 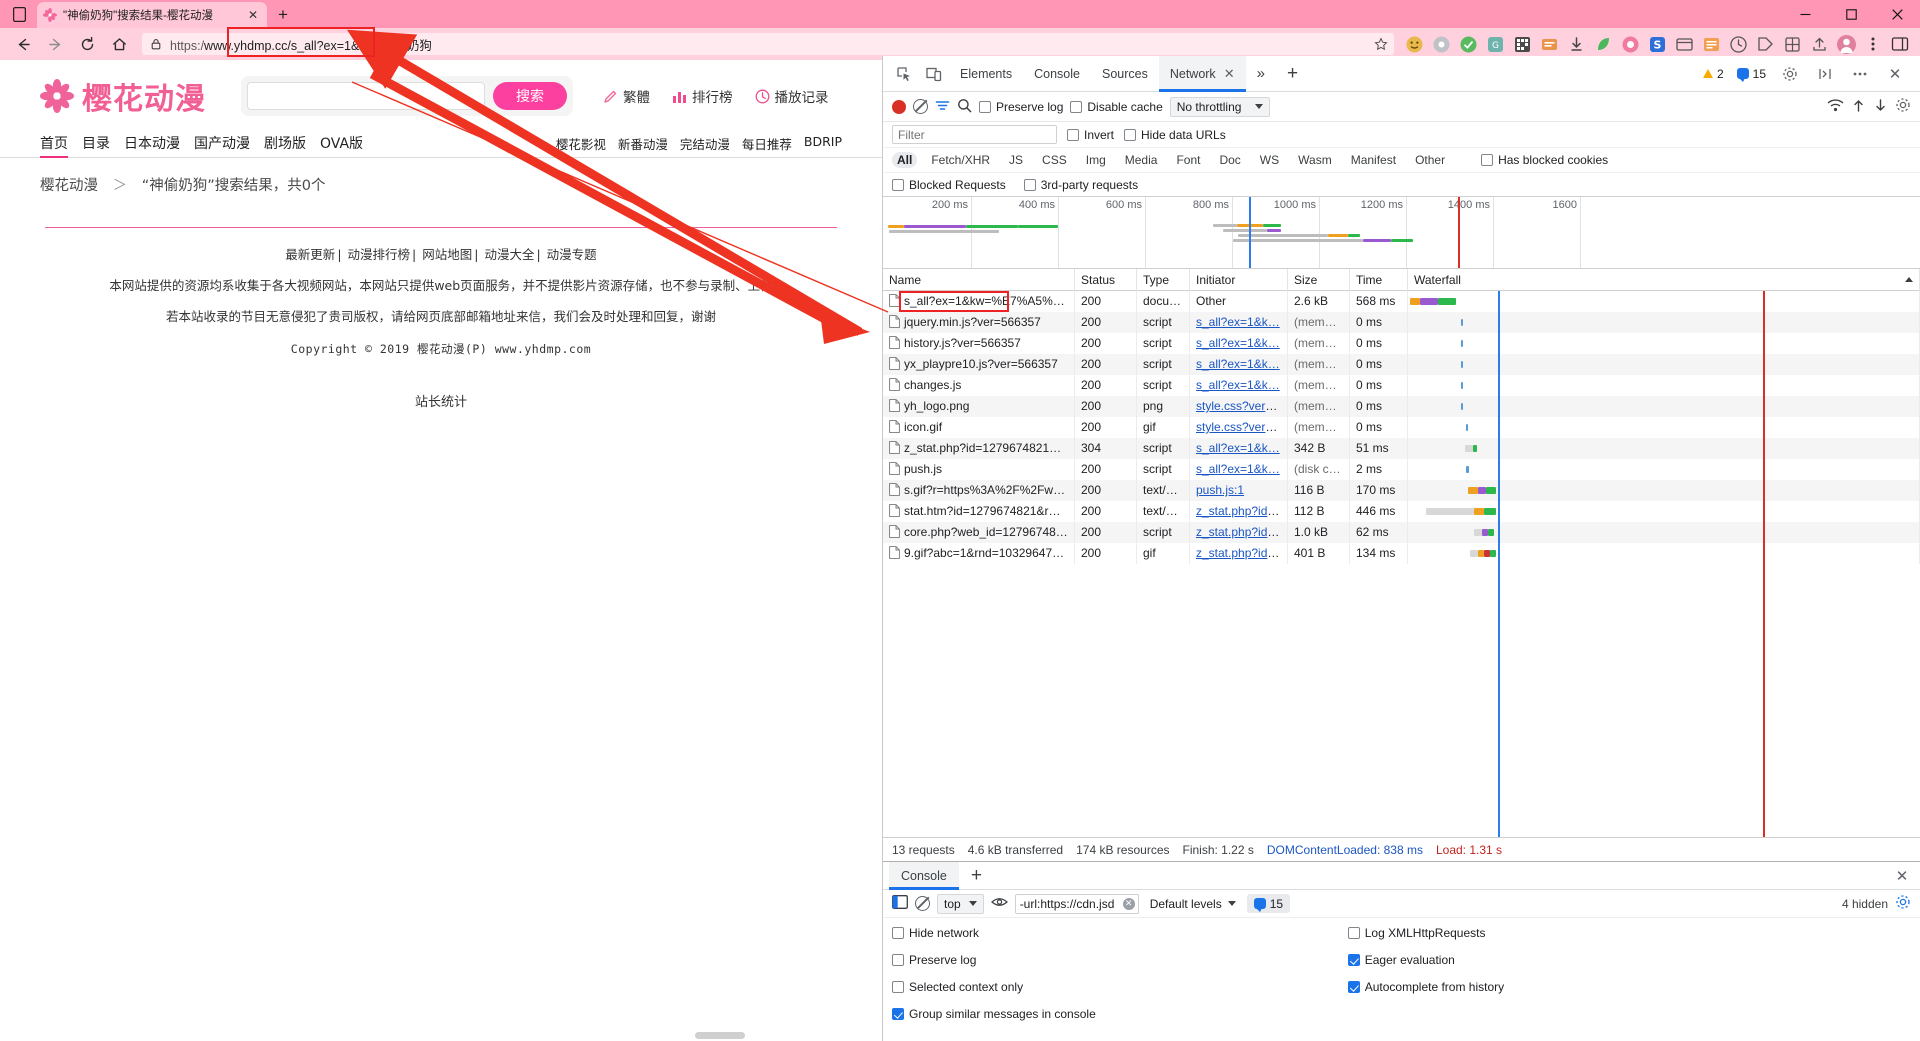 What do you see at coordinates (1188, 160) in the screenshot?
I see `type-filter-font: Font` at bounding box center [1188, 160].